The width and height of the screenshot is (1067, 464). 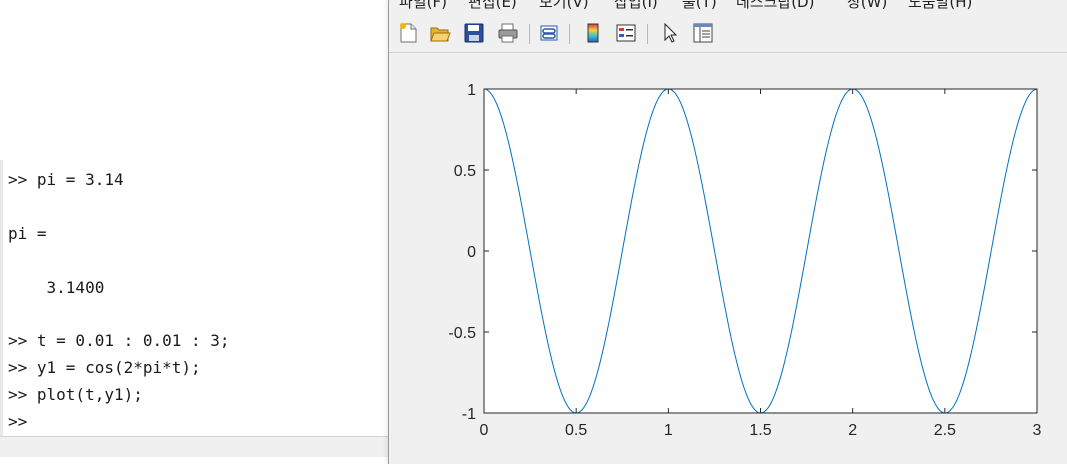 I want to click on x-tick-label: 1.5, so click(x=760, y=430).